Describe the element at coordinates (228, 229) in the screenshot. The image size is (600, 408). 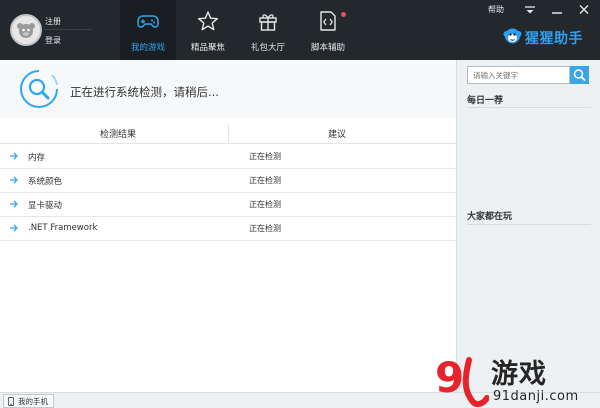
I see `table-row: .NET Framework 正在检测` at that location.